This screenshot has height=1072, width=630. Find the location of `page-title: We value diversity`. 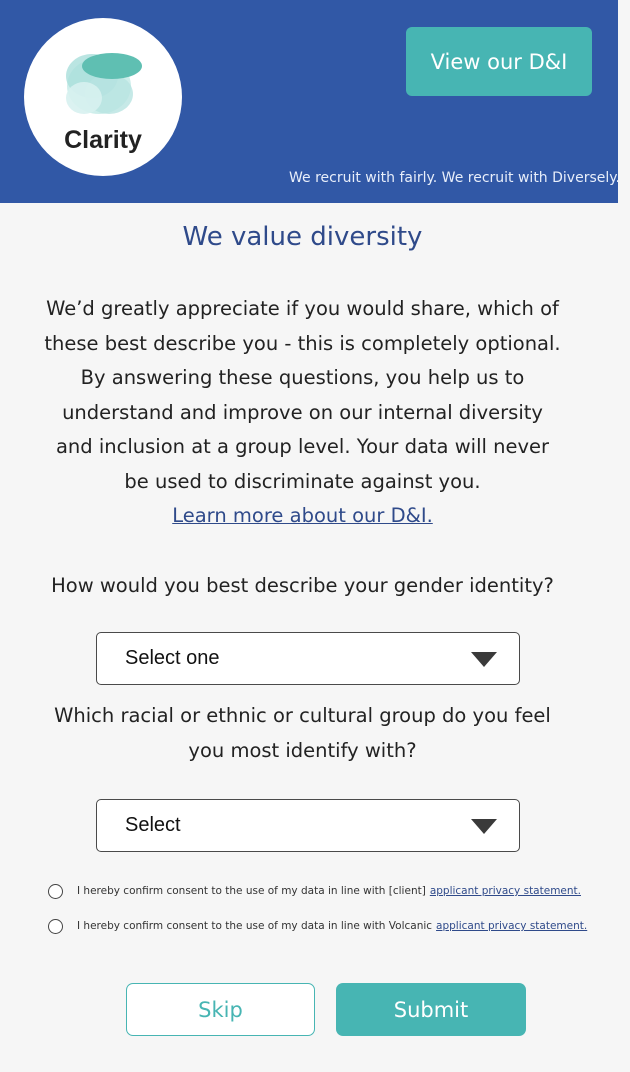

page-title: We value diversity is located at coordinates (302, 237).